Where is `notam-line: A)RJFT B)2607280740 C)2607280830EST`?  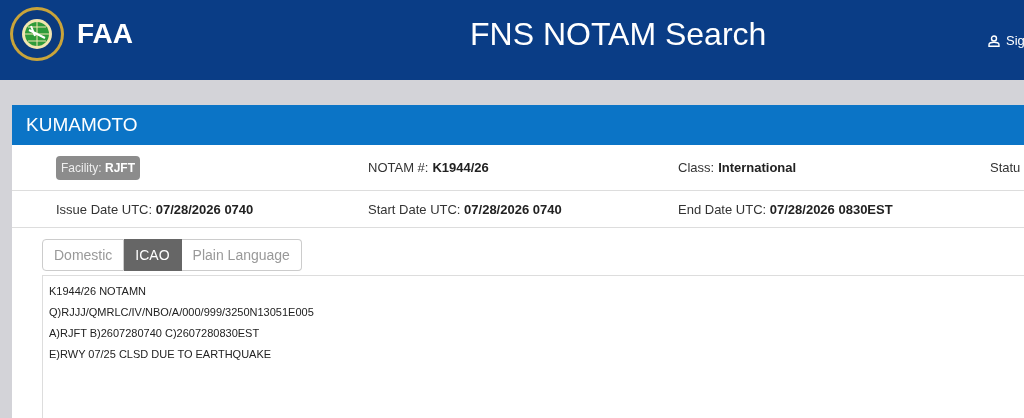
notam-line: A)RJFT B)2607280740 C)2607280830EST is located at coordinates (155, 333).